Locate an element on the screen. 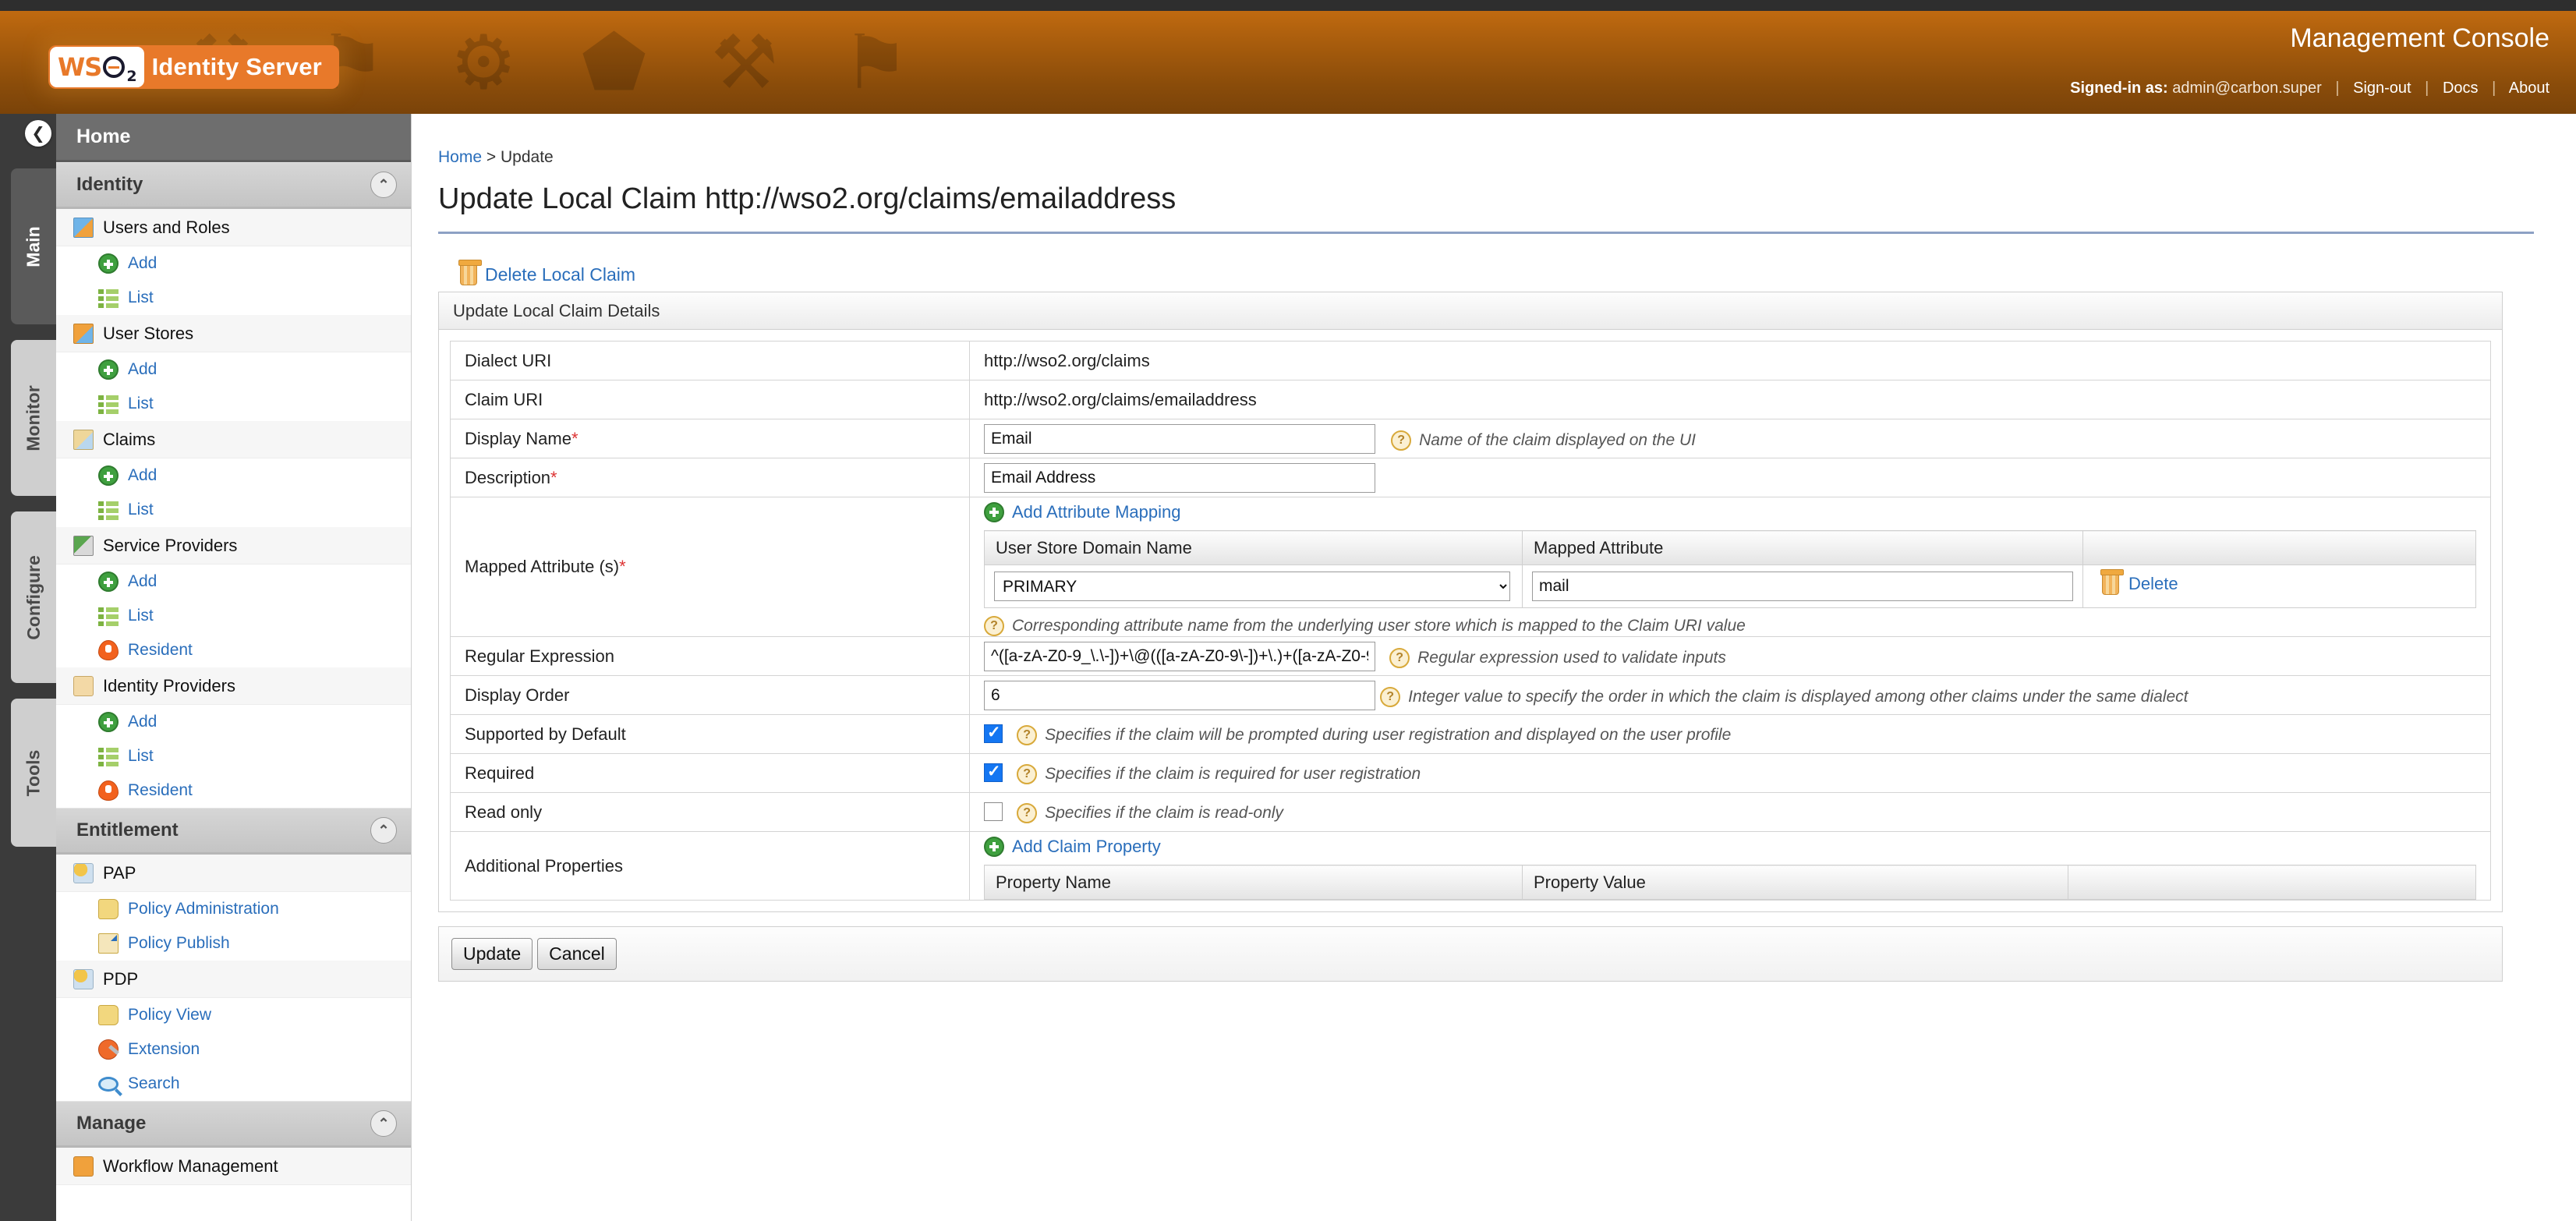  dialect-uri-label: Dialect URI is located at coordinates (710, 361).